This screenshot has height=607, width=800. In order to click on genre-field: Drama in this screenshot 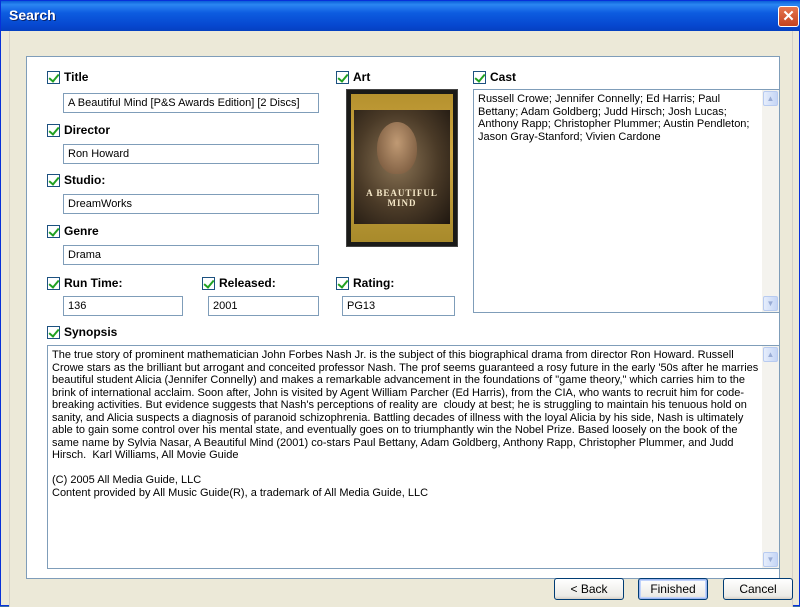, I will do `click(191, 255)`.